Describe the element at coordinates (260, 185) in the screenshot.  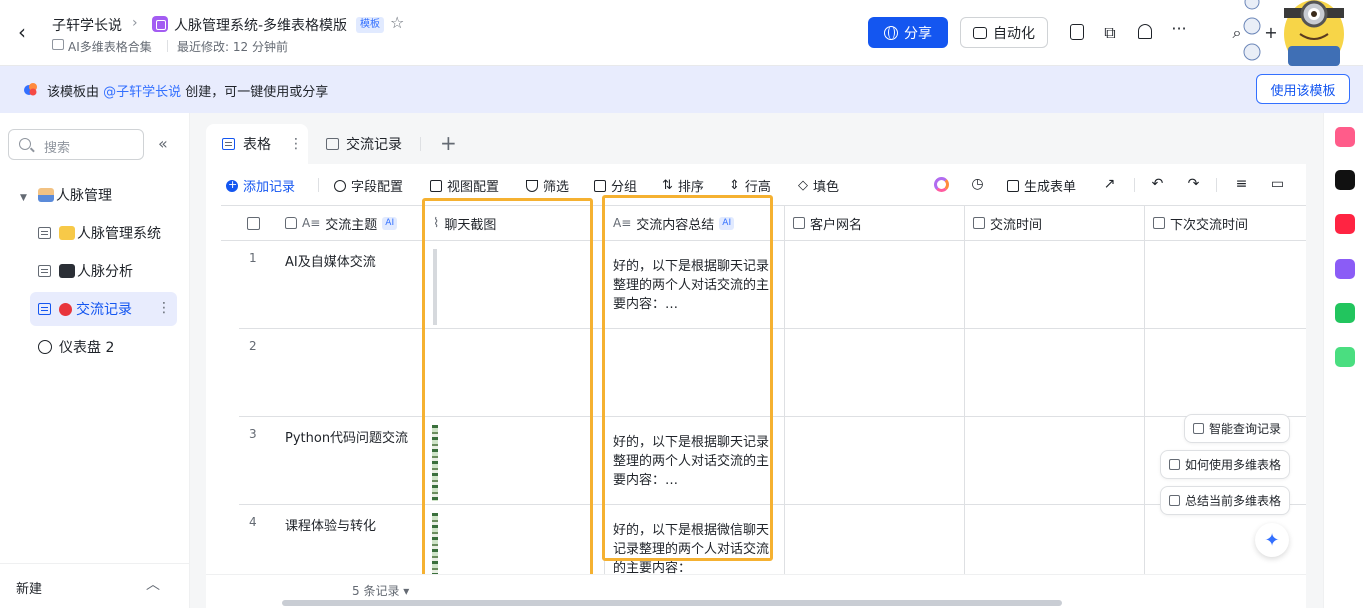
I see `add-record-button: 添加记录` at that location.